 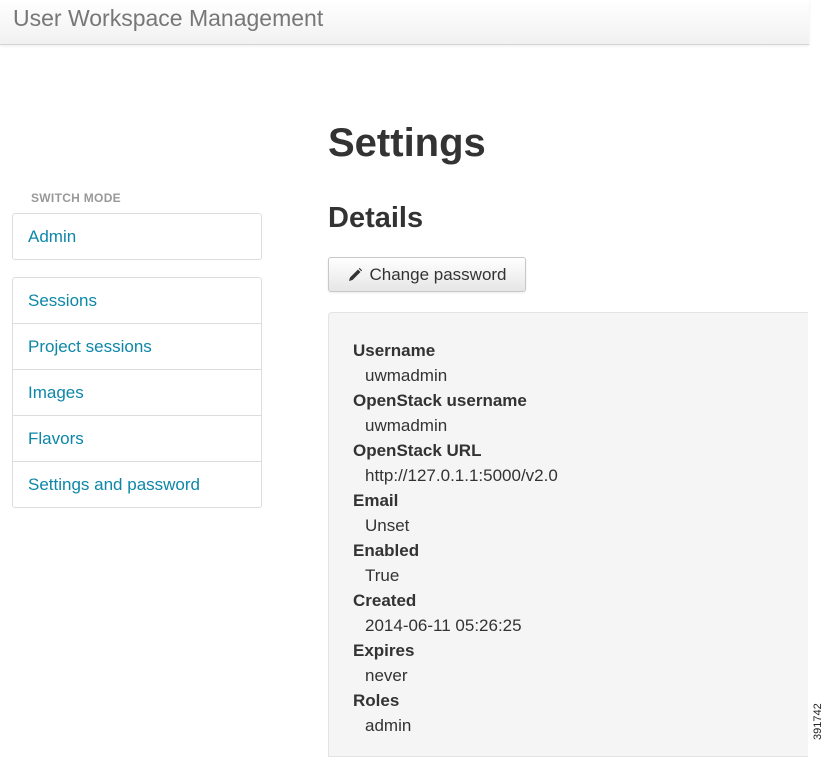 I want to click on change-password-label: Change password, so click(x=438, y=274).